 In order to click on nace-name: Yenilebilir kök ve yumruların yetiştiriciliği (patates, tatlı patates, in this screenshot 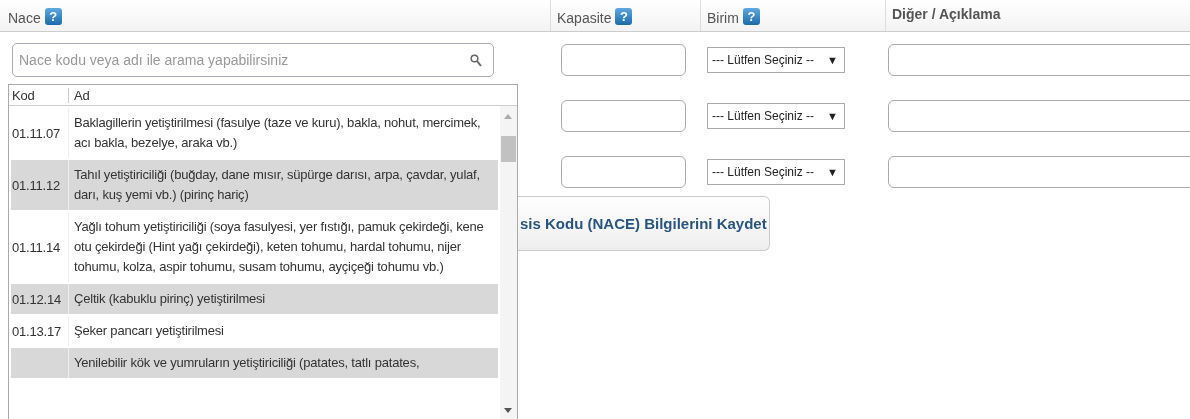, I will do `click(247, 363)`.